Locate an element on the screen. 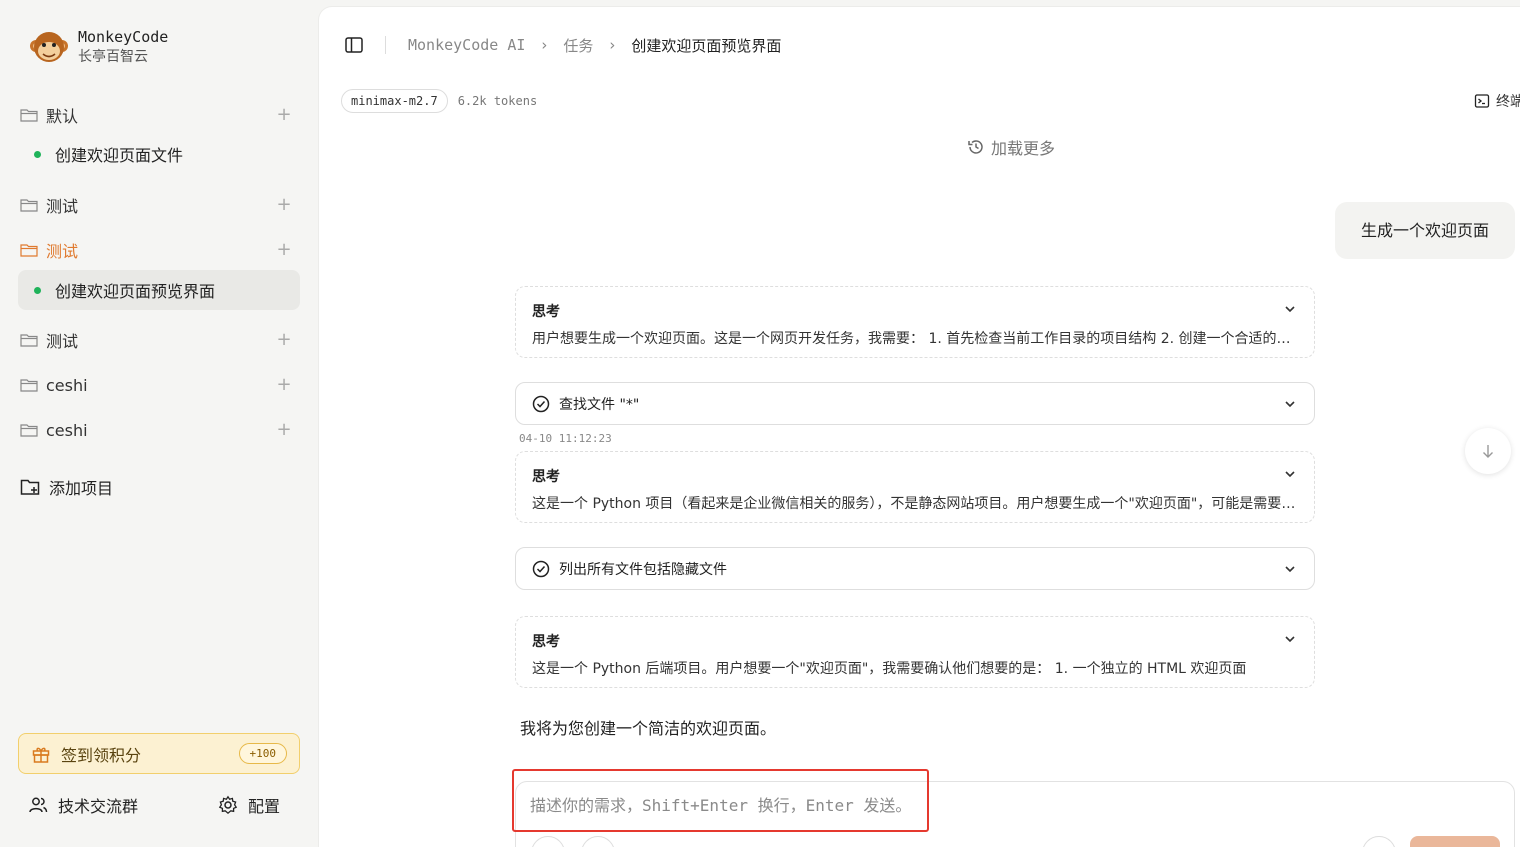 The image size is (1520, 847). load-more-label: 加载更多 is located at coordinates (1023, 148).